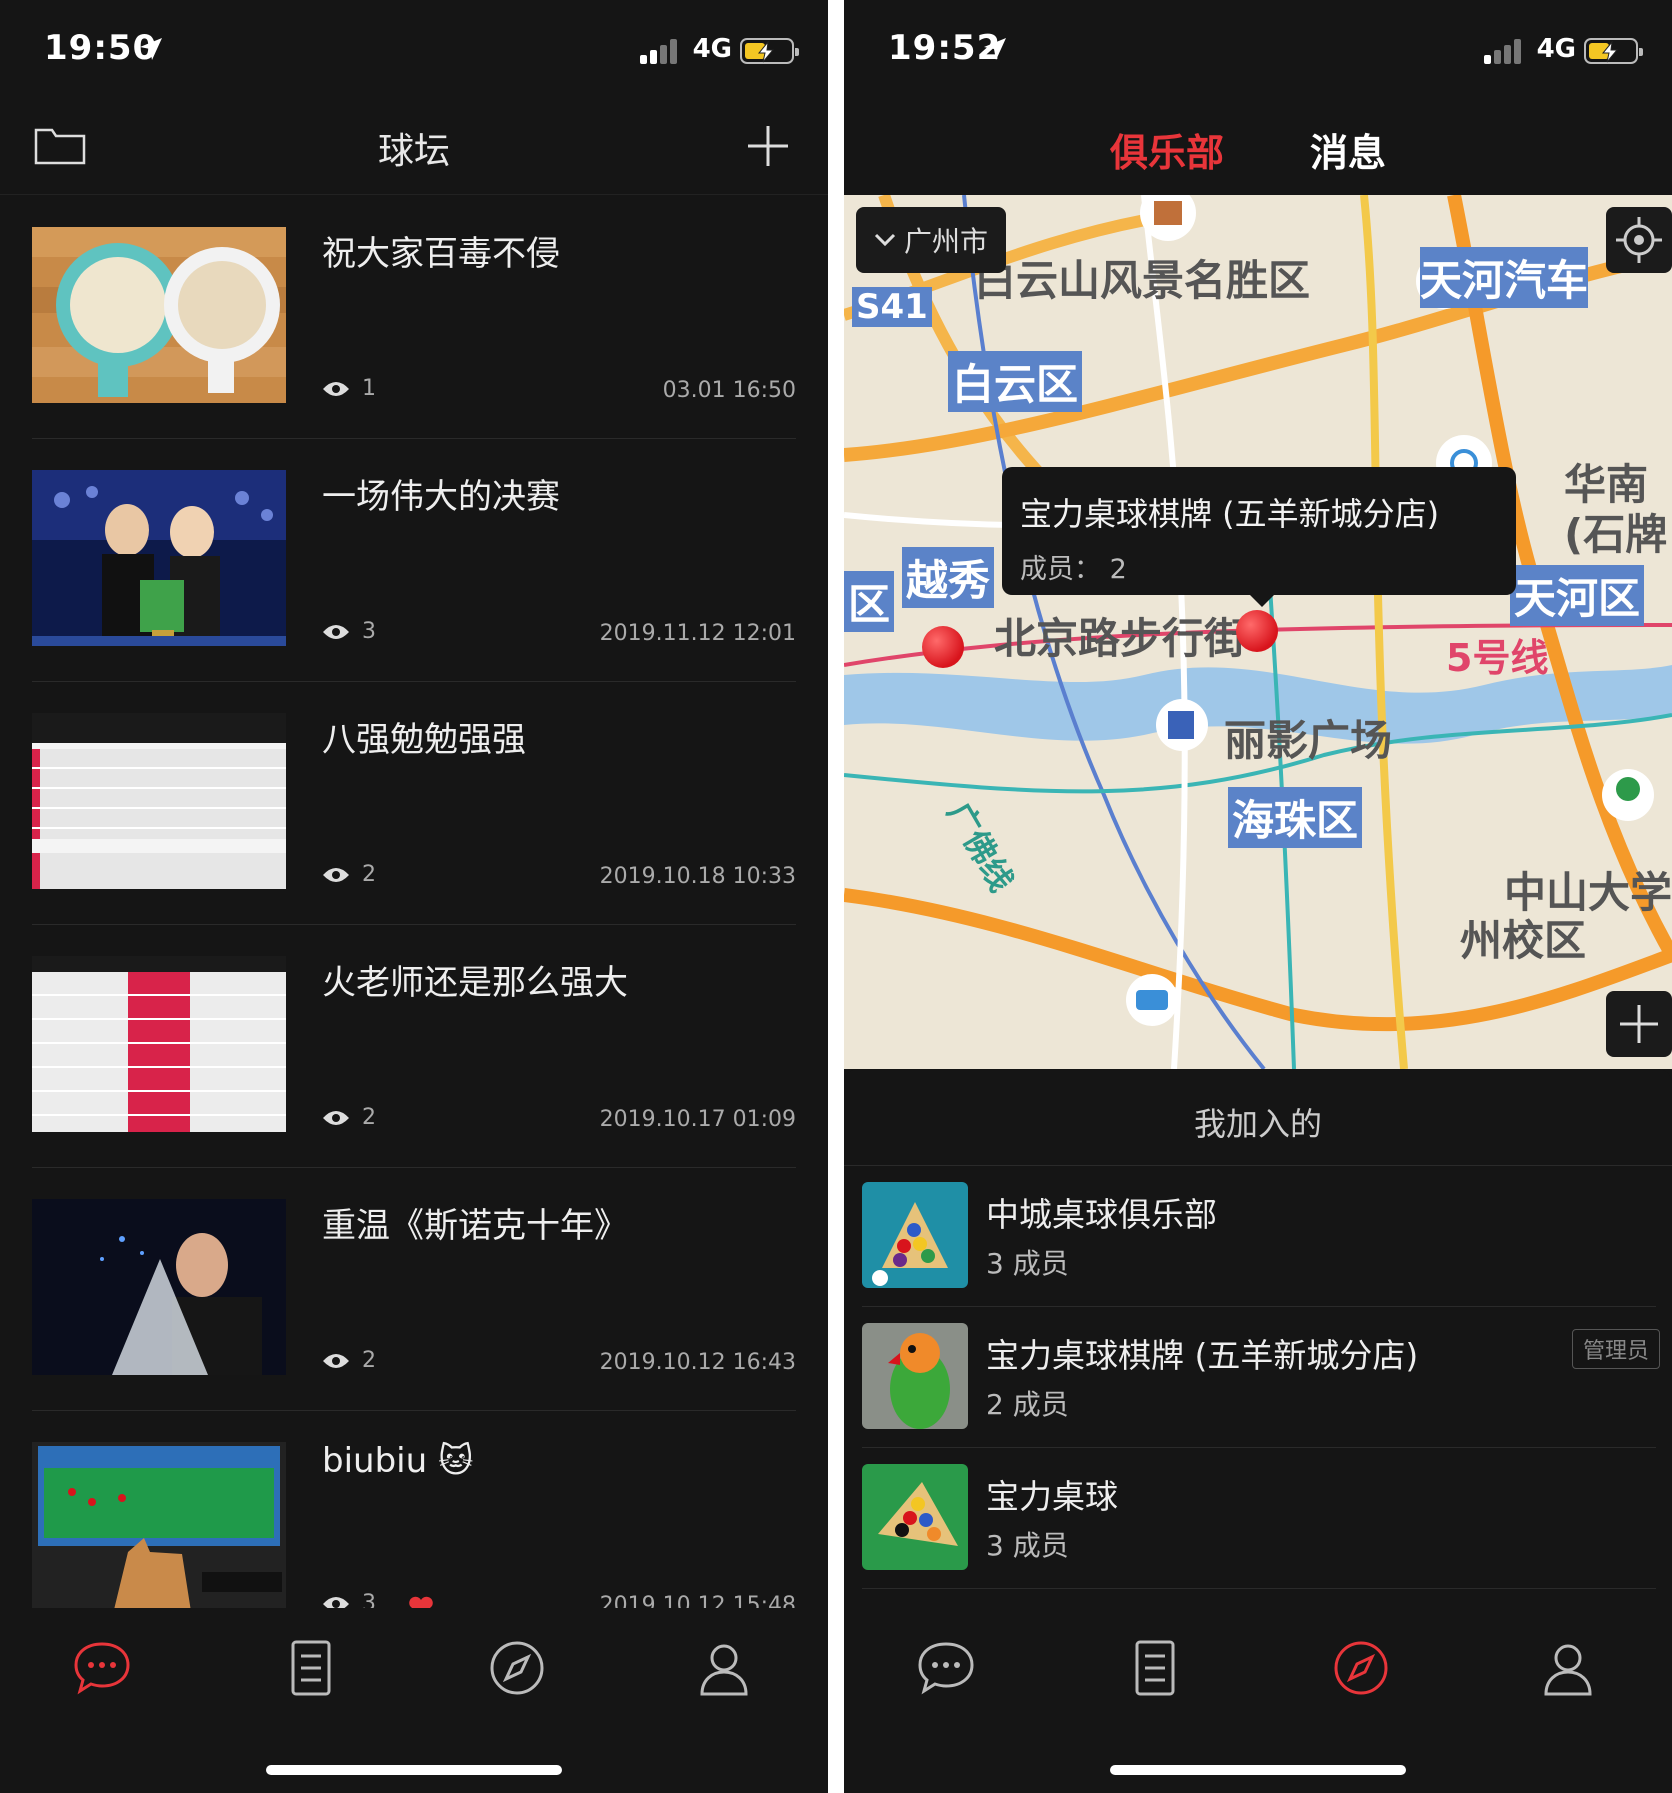 The width and height of the screenshot is (1672, 1793). What do you see at coordinates (948, 577) in the screenshot?
I see `map-label: 越秀` at bounding box center [948, 577].